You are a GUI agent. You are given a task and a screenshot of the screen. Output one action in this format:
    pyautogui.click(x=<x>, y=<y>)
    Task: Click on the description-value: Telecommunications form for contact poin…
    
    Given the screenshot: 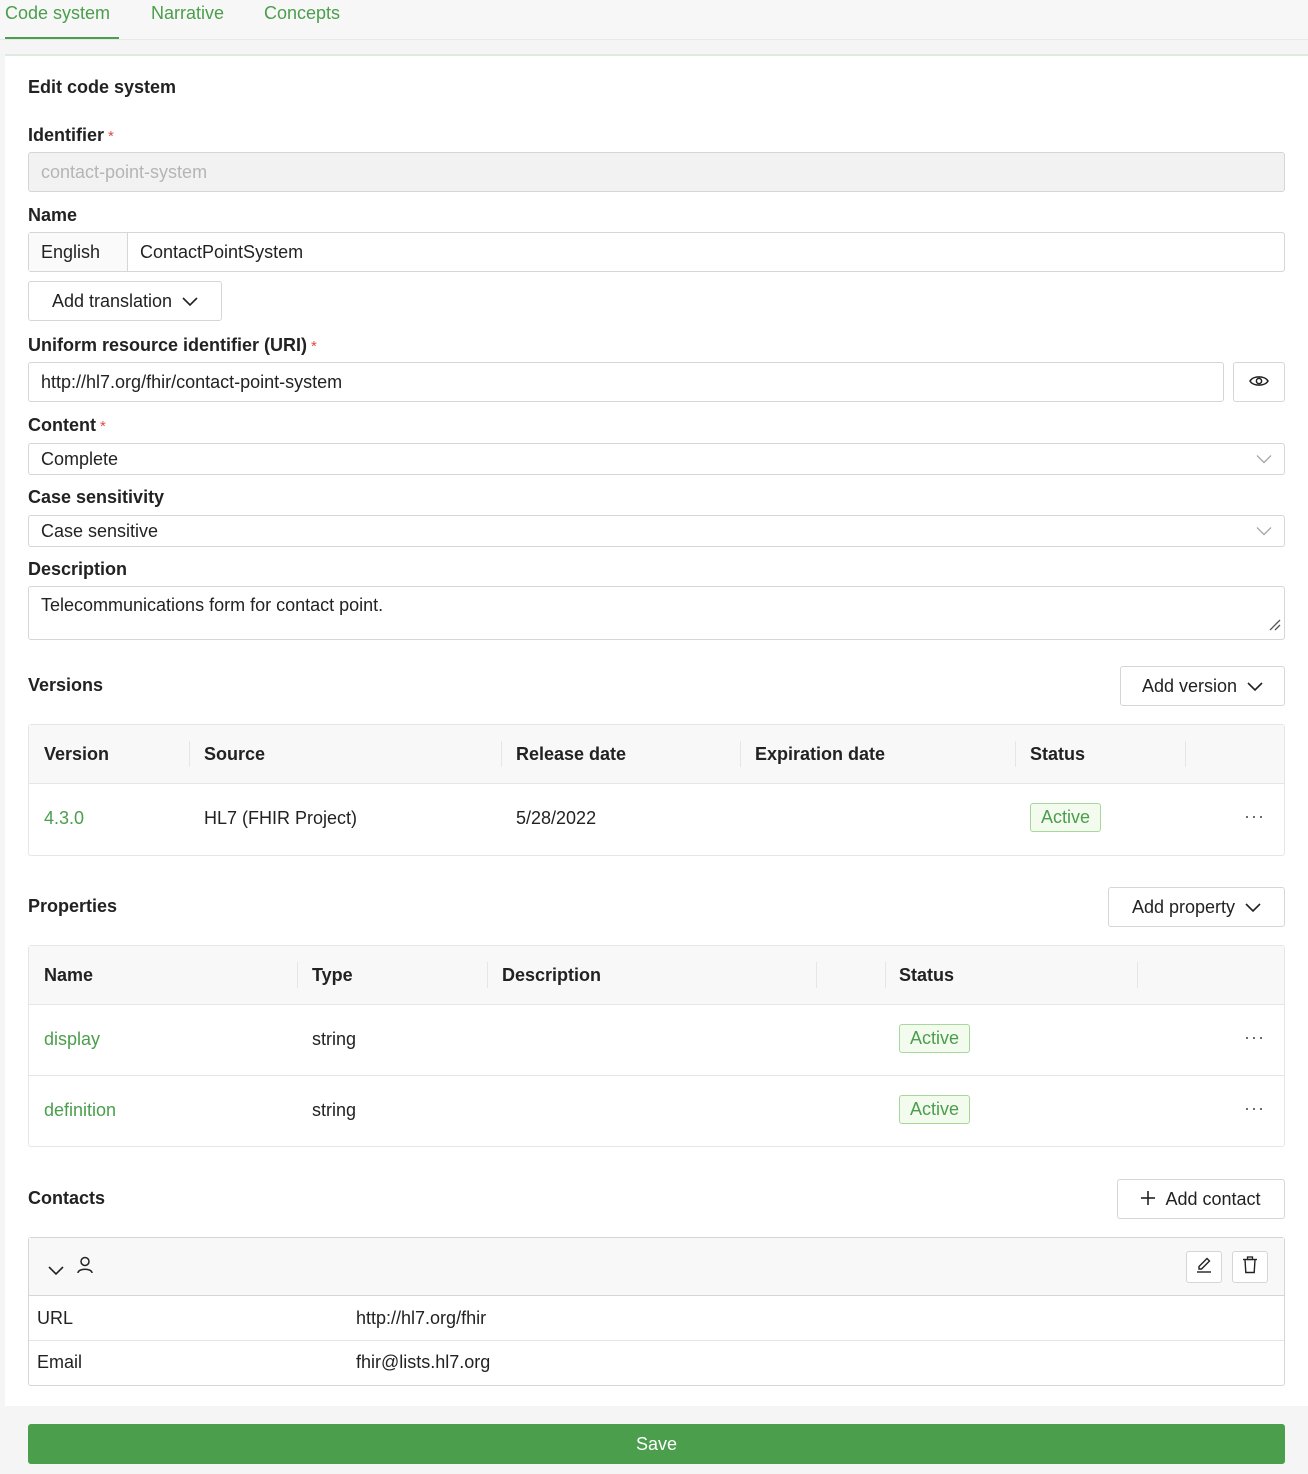 What is the action you would take?
    pyautogui.click(x=212, y=605)
    